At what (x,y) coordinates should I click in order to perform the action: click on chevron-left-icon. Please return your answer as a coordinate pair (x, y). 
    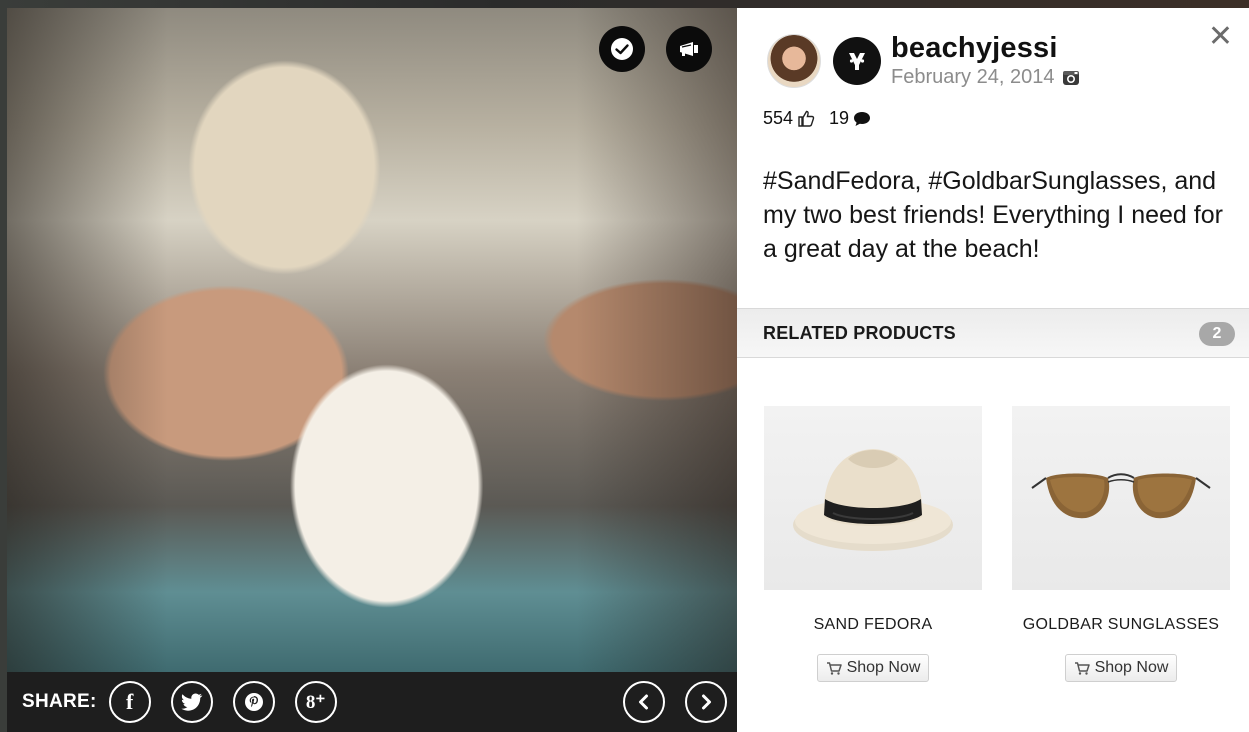
    Looking at the image, I should click on (643, 702).